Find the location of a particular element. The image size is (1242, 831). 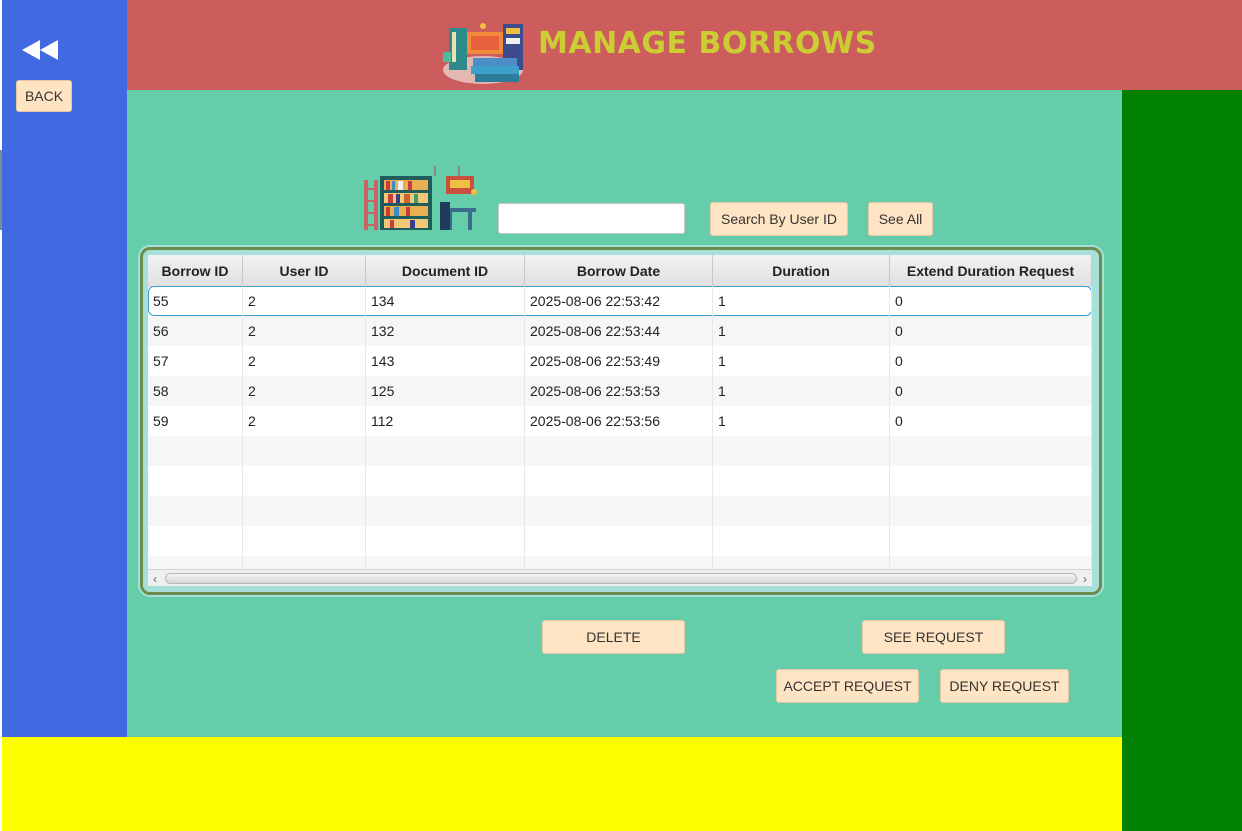

table-cell: 2025-08-06 22:53:42 is located at coordinates (619, 301).